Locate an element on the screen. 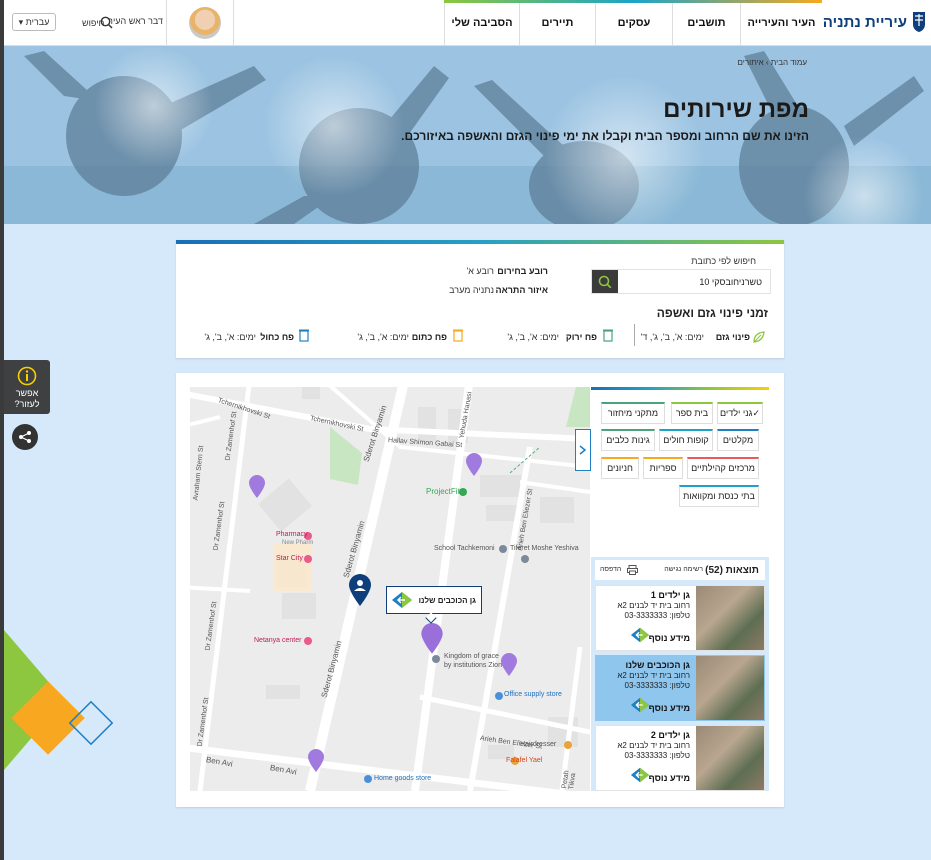 The width and height of the screenshot is (931, 860). filter-chip-label: מקלטים is located at coordinates (738, 440).